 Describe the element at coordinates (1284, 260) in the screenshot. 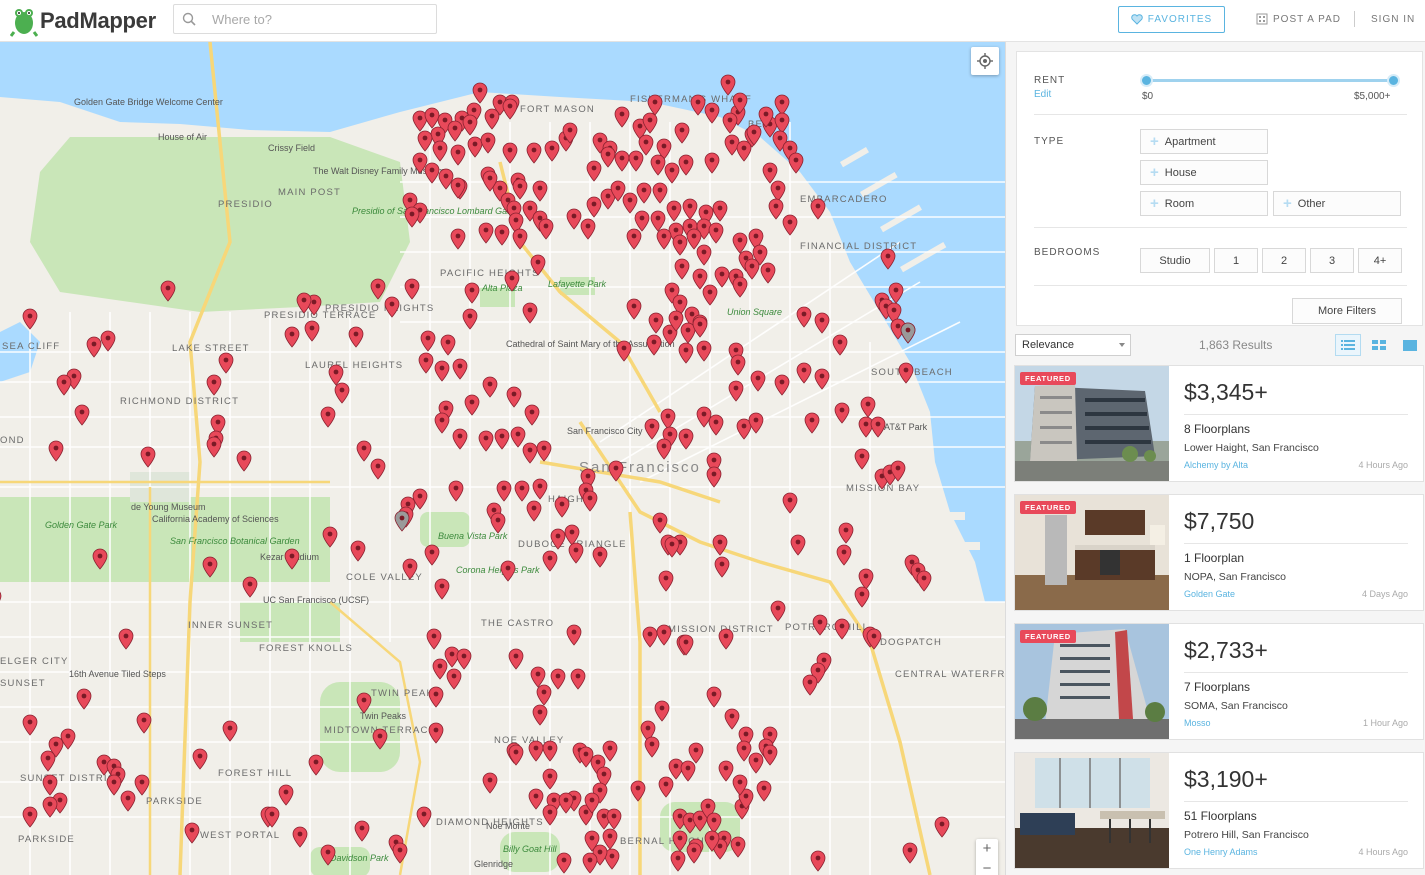

I see `bedrooms-2-button: 2` at that location.